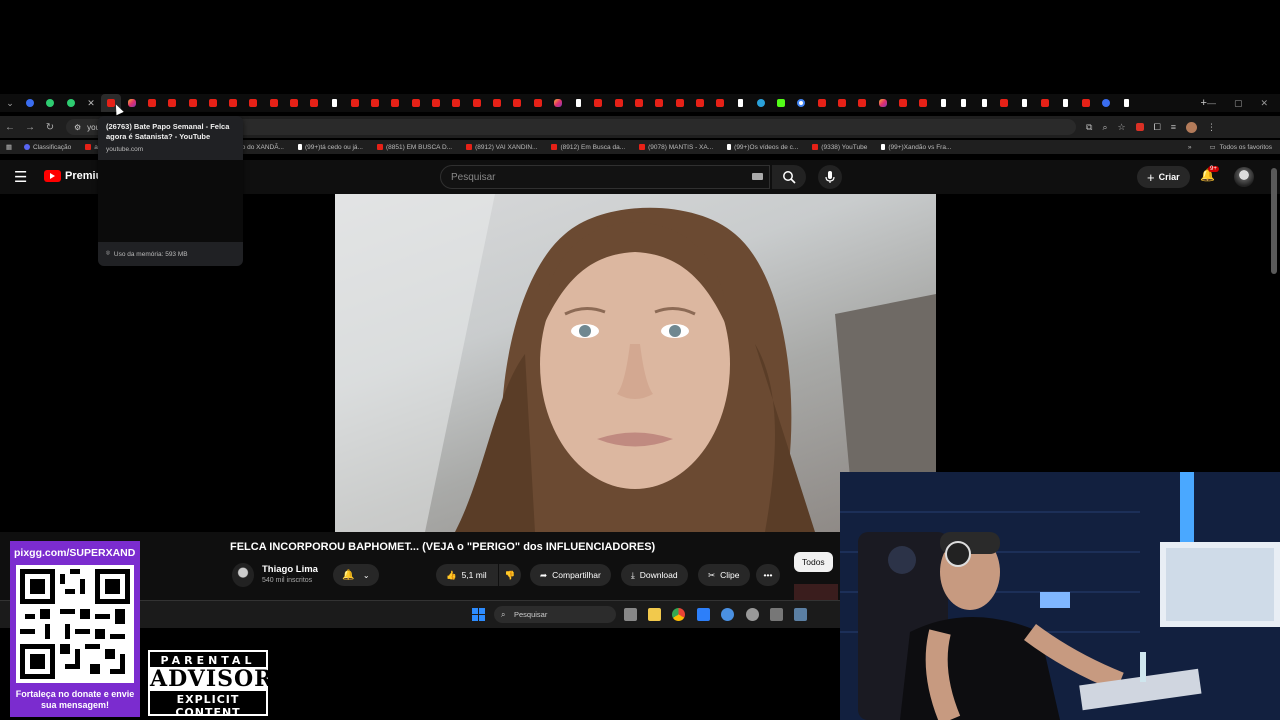 This screenshot has width=1280, height=720. I want to click on forward-icon: →, so click(30, 127).